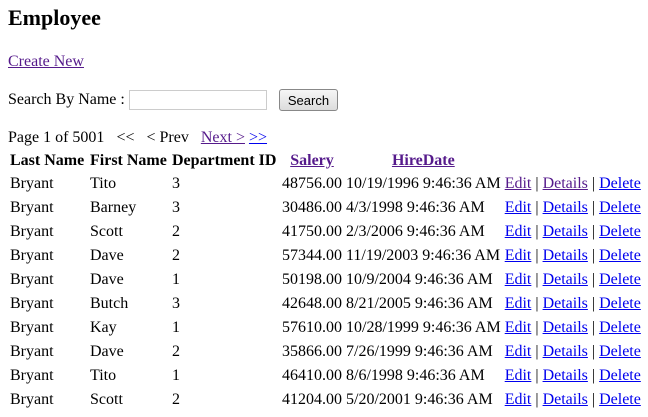 Image resolution: width=648 pixels, height=417 pixels. I want to click on search-bar: Search By Name : Search, so click(173, 100).